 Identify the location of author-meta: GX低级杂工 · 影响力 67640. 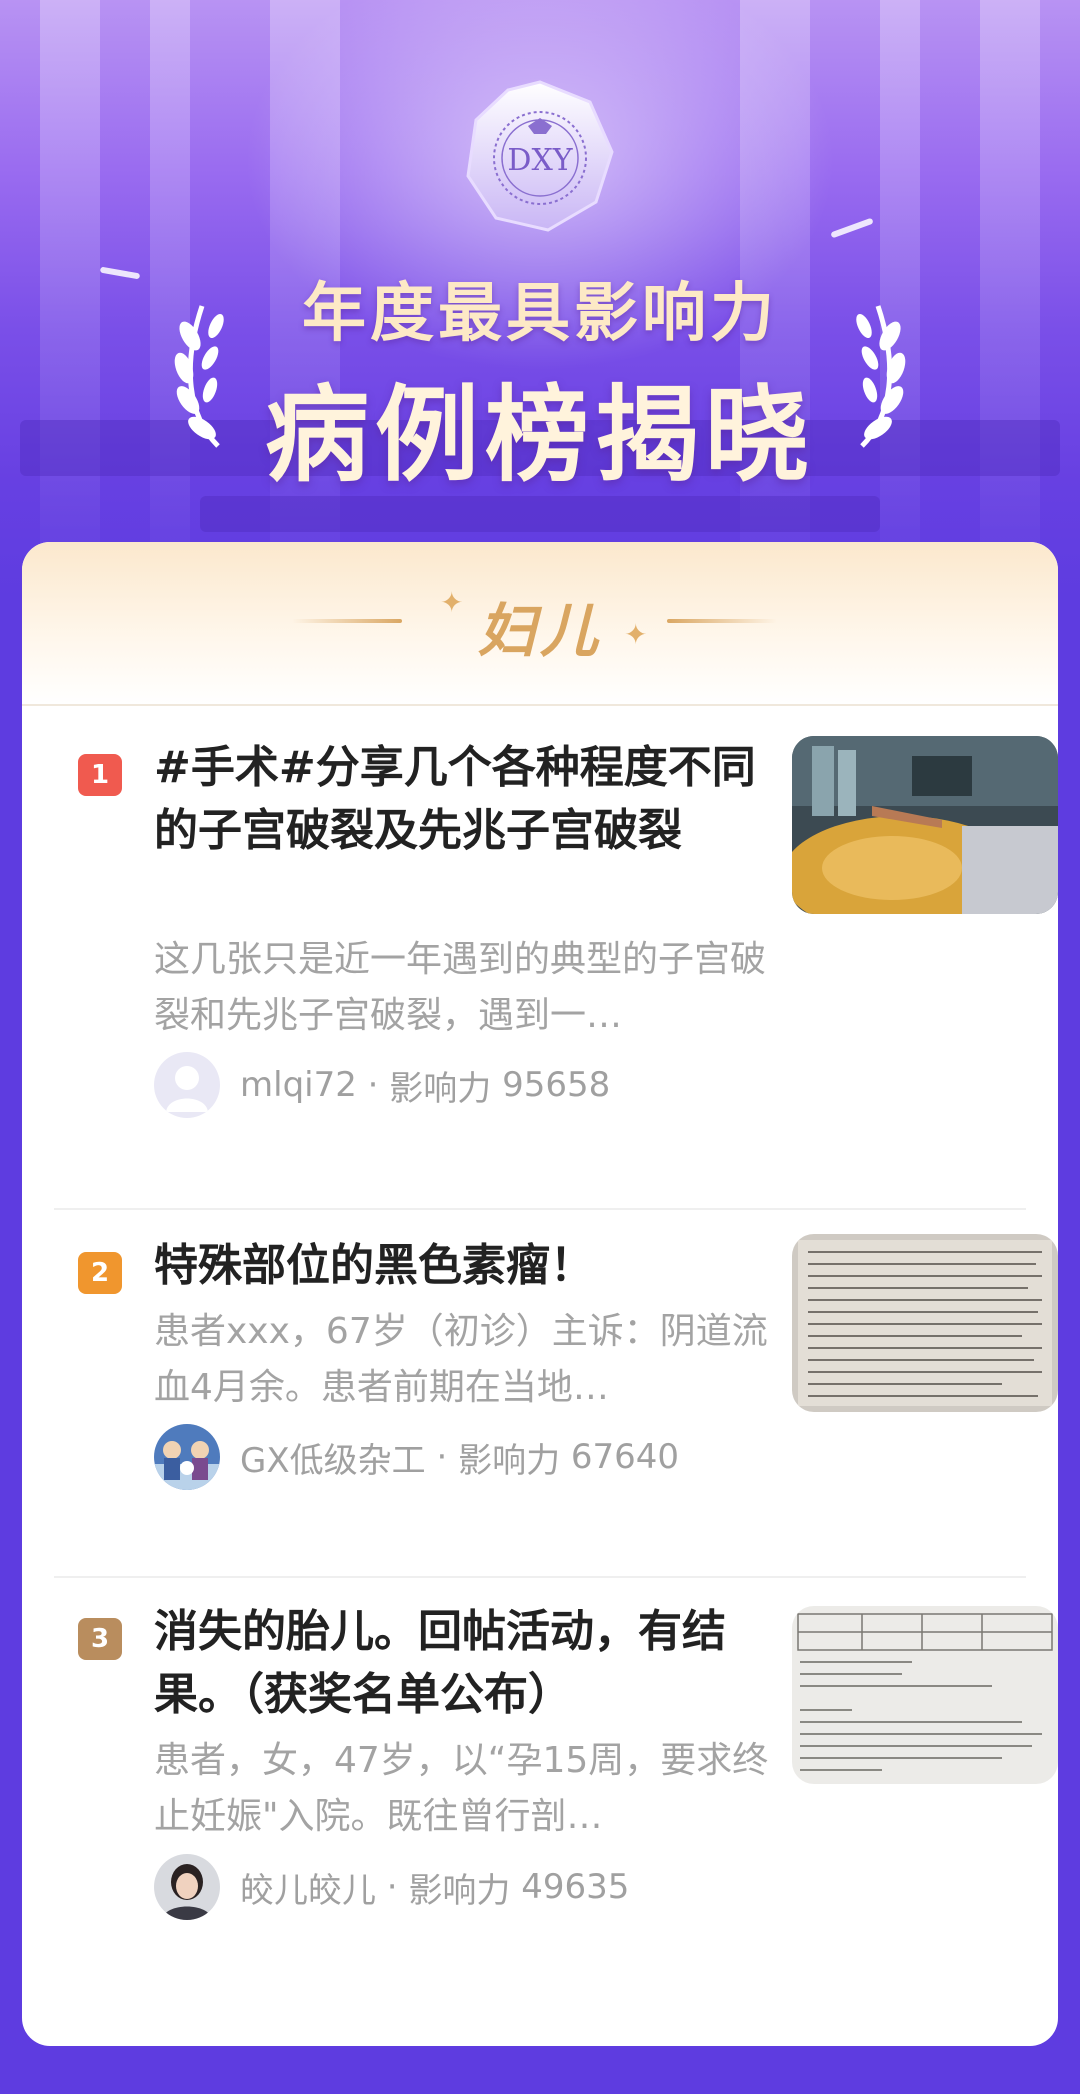
(416, 1457).